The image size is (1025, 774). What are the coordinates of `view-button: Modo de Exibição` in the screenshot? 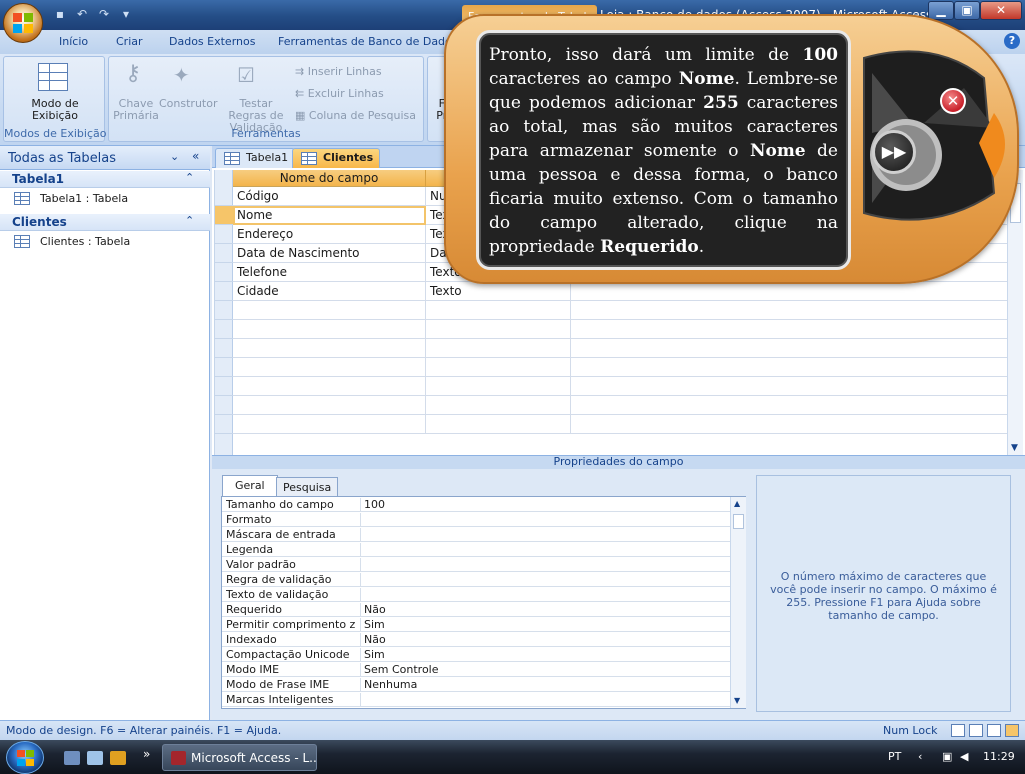 It's located at (55, 110).